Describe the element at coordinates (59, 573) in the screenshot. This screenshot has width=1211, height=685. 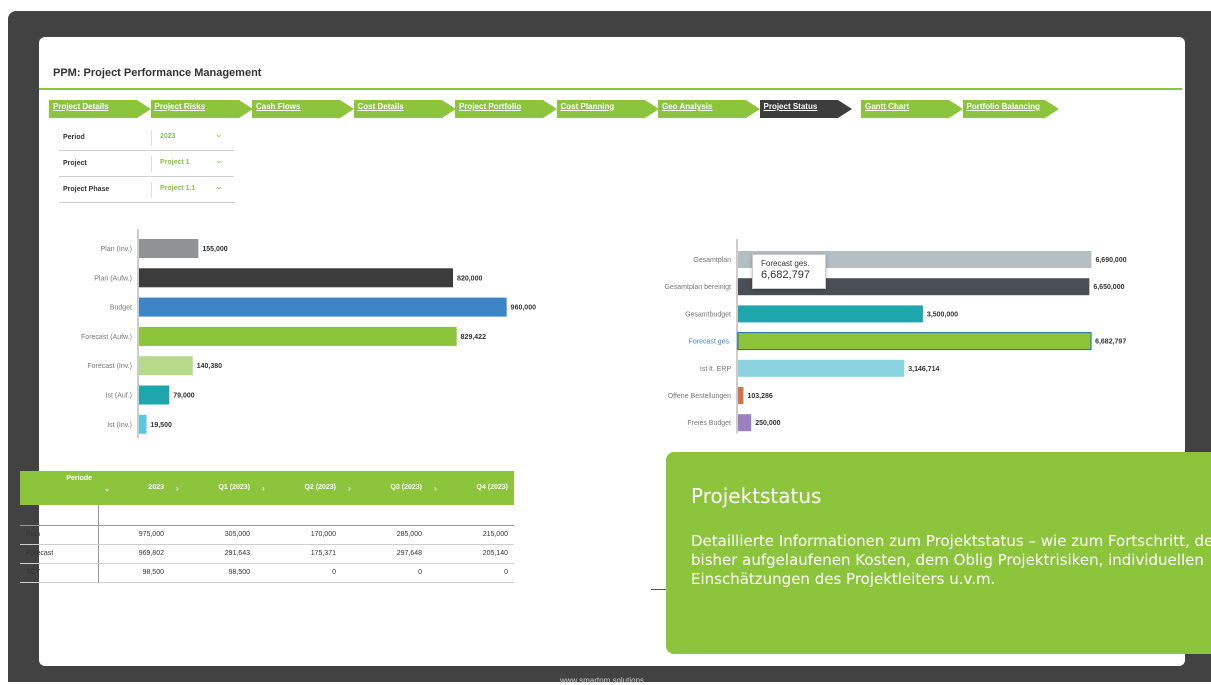
I see `row-label: ACT` at that location.